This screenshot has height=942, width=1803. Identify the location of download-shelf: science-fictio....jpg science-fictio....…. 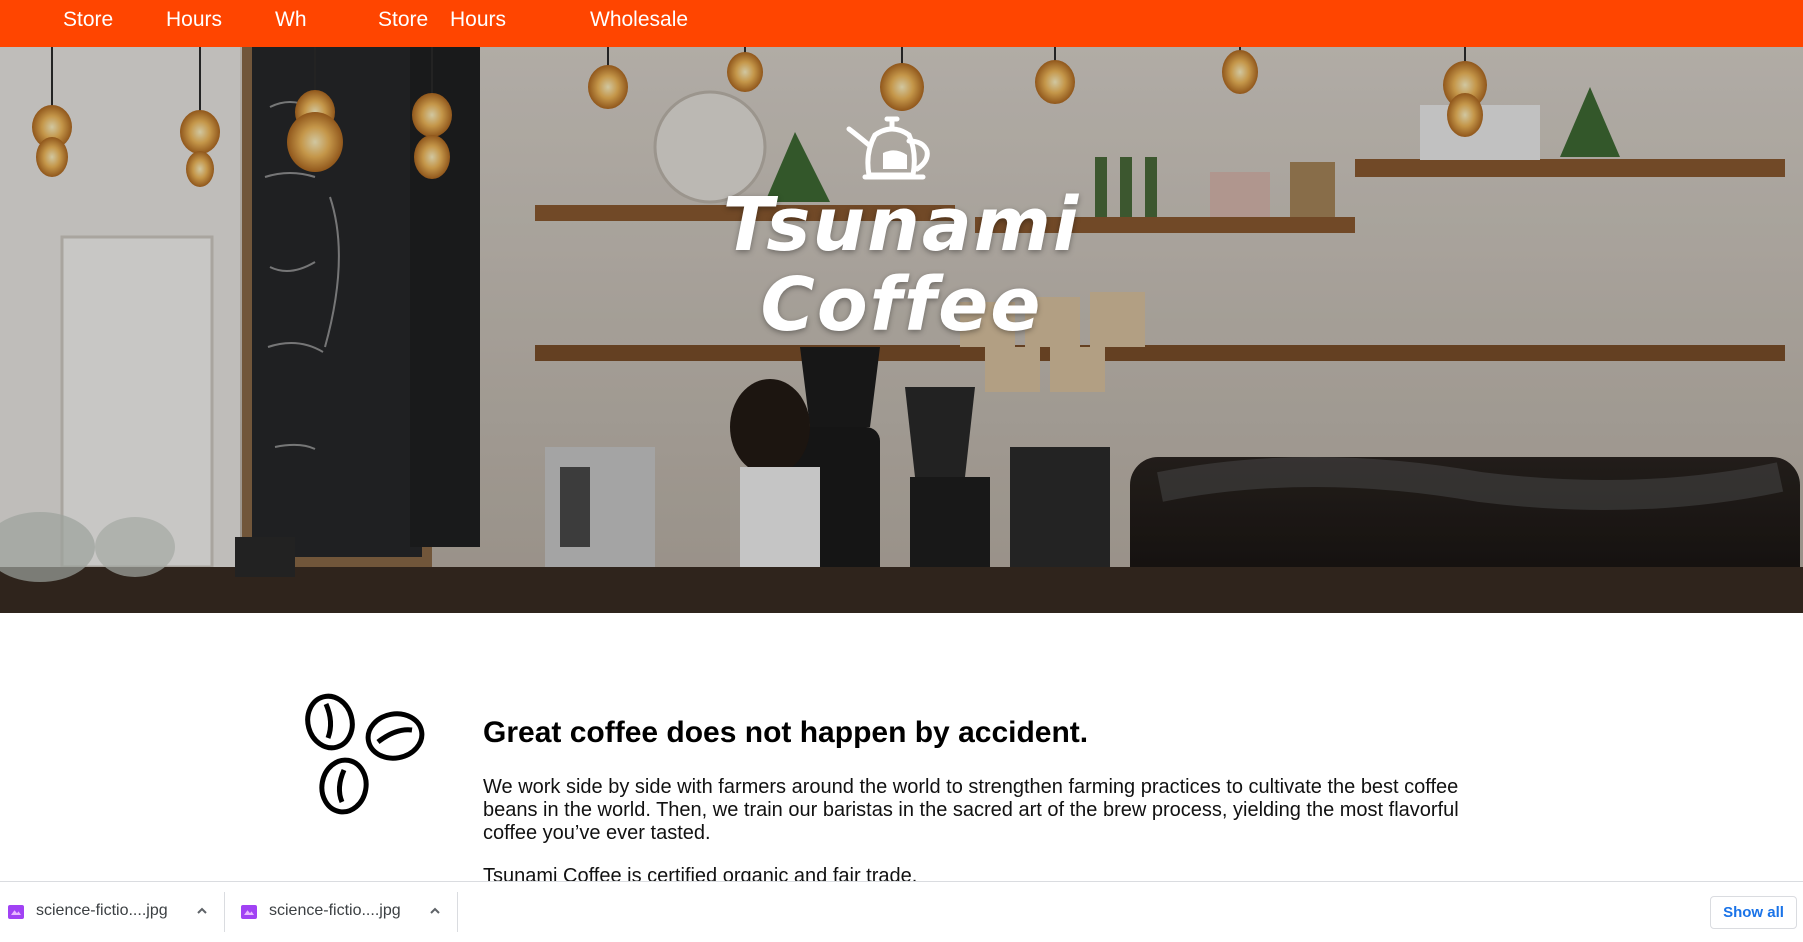
(901, 911).